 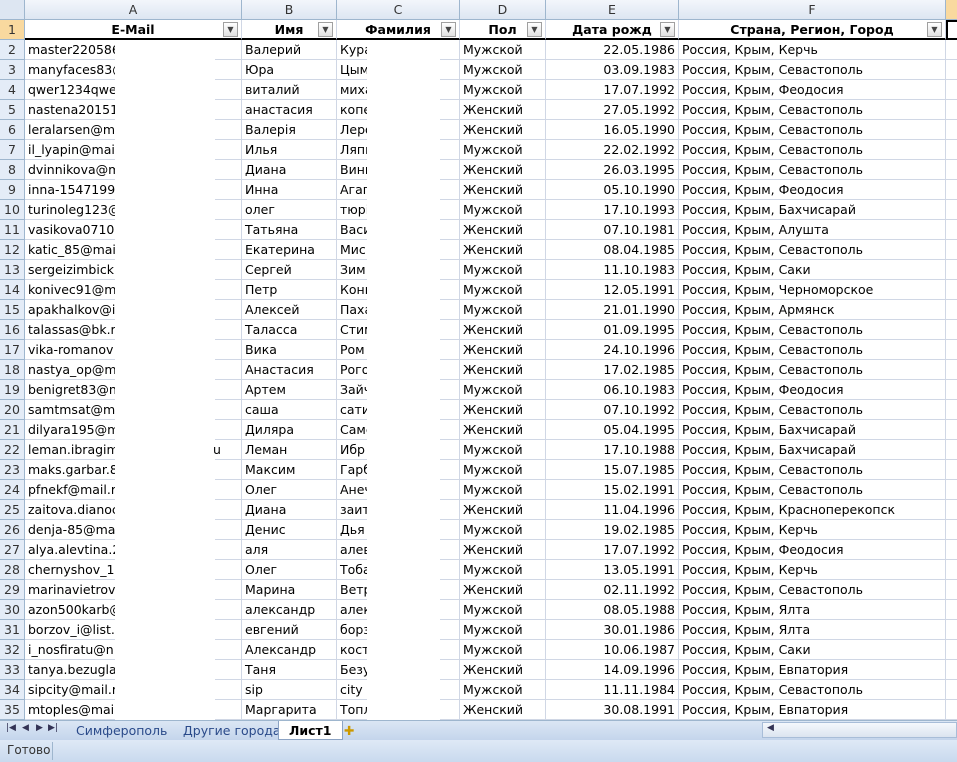 What do you see at coordinates (503, 10) in the screenshot?
I see `column-header-d: D` at bounding box center [503, 10].